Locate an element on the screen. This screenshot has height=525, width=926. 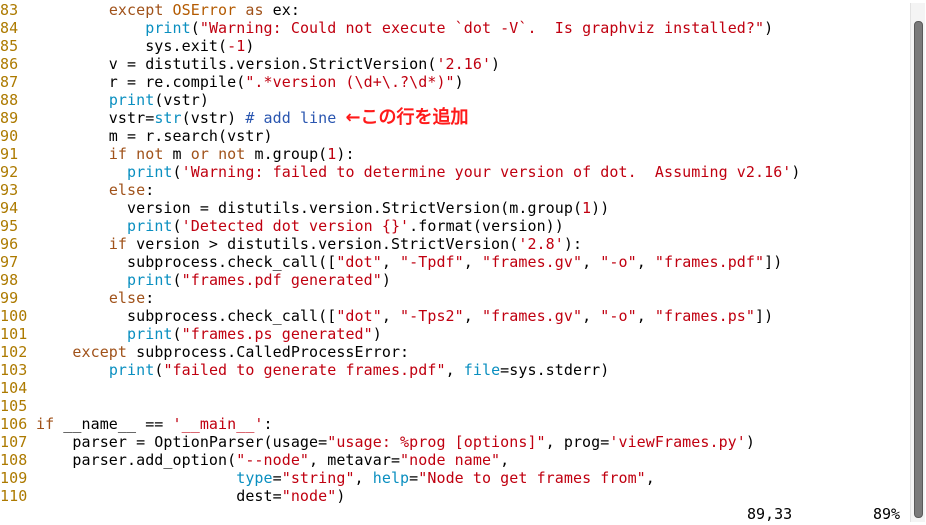
code-line: 93 else: is located at coordinates (77, 190).